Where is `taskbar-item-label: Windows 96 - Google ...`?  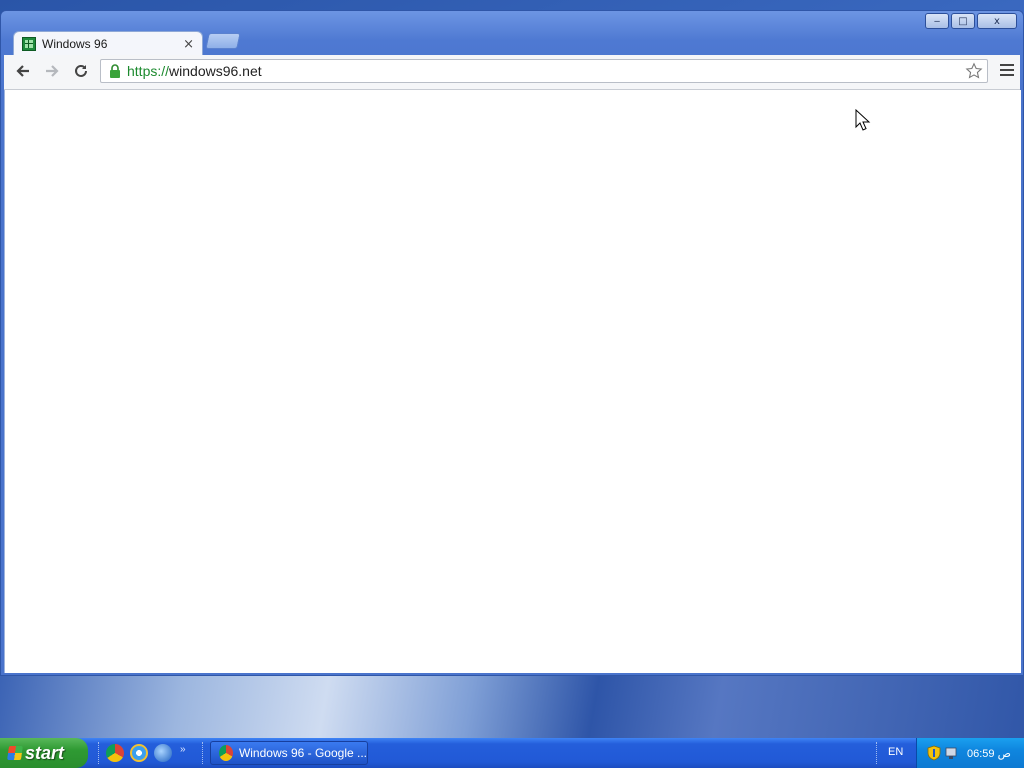
taskbar-item-label: Windows 96 - Google ... is located at coordinates (302, 753).